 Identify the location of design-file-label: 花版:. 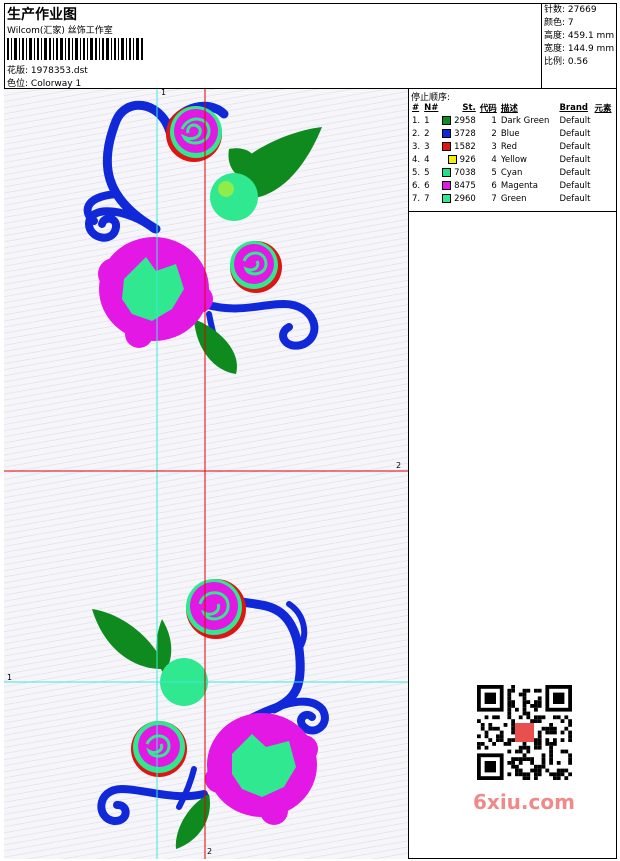
(18, 71).